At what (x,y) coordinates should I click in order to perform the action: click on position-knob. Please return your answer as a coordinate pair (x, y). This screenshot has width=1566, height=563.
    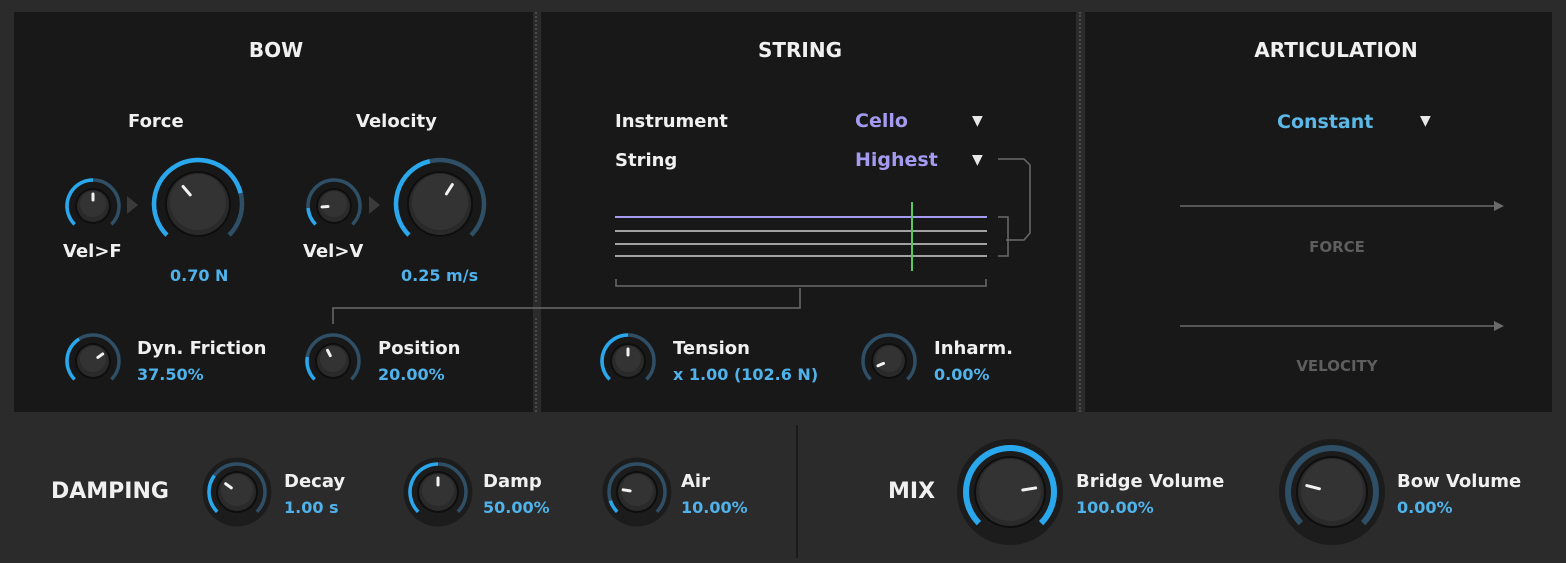
    Looking at the image, I should click on (333, 361).